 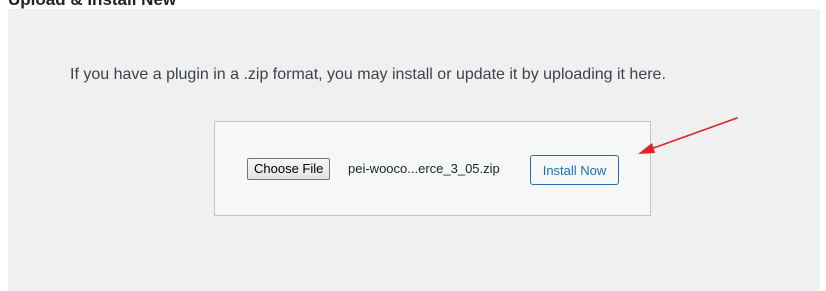 I want to click on arrow-head, so click(x=646, y=148).